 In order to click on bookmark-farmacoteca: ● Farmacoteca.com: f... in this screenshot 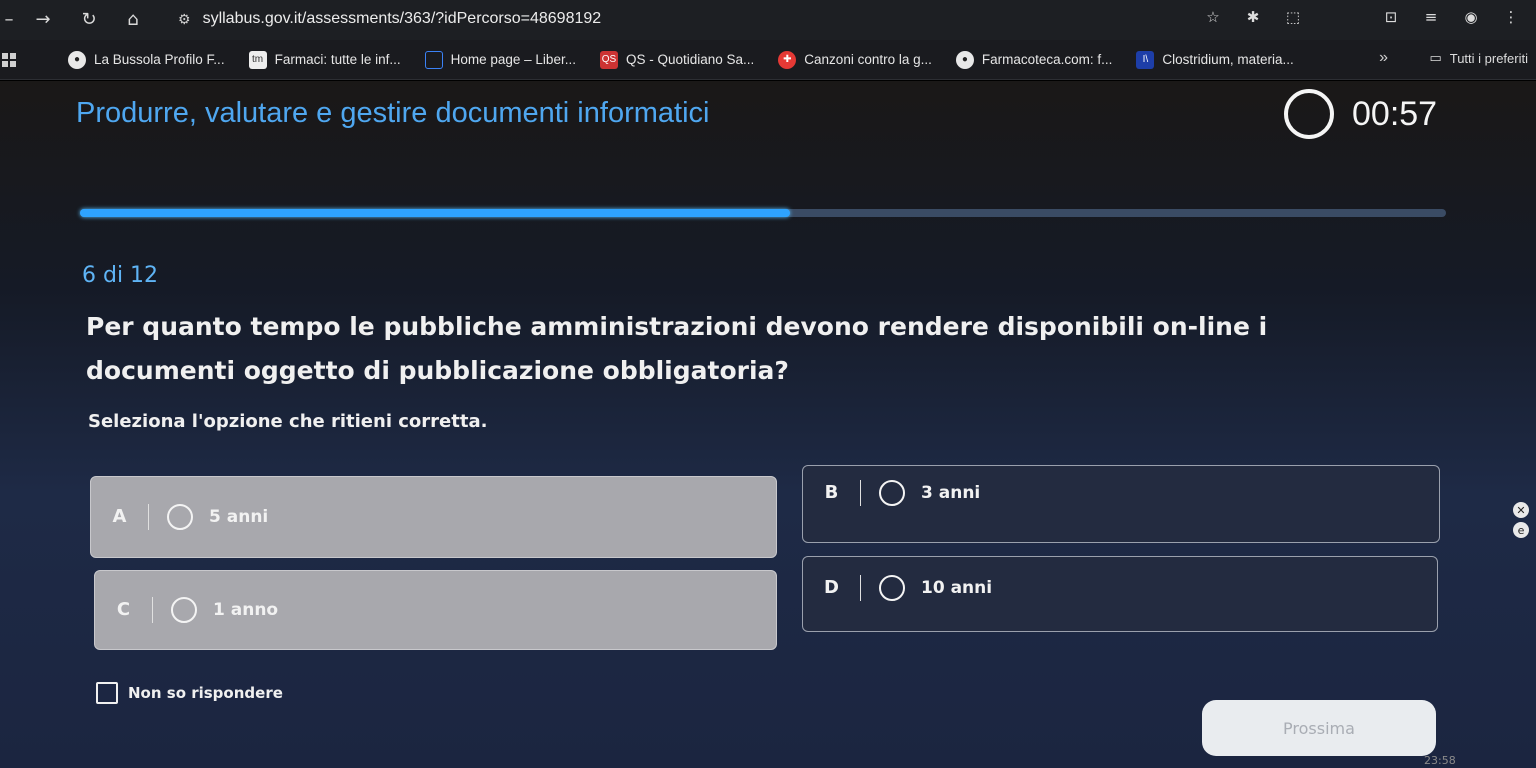, I will do `click(1033, 59)`.